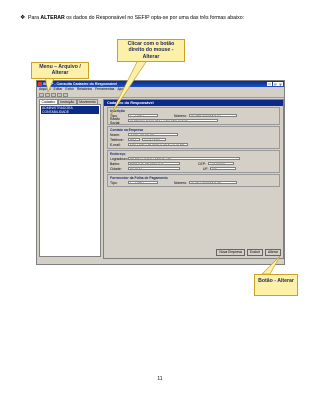  I want to click on pointer-top, so click(130, 86).